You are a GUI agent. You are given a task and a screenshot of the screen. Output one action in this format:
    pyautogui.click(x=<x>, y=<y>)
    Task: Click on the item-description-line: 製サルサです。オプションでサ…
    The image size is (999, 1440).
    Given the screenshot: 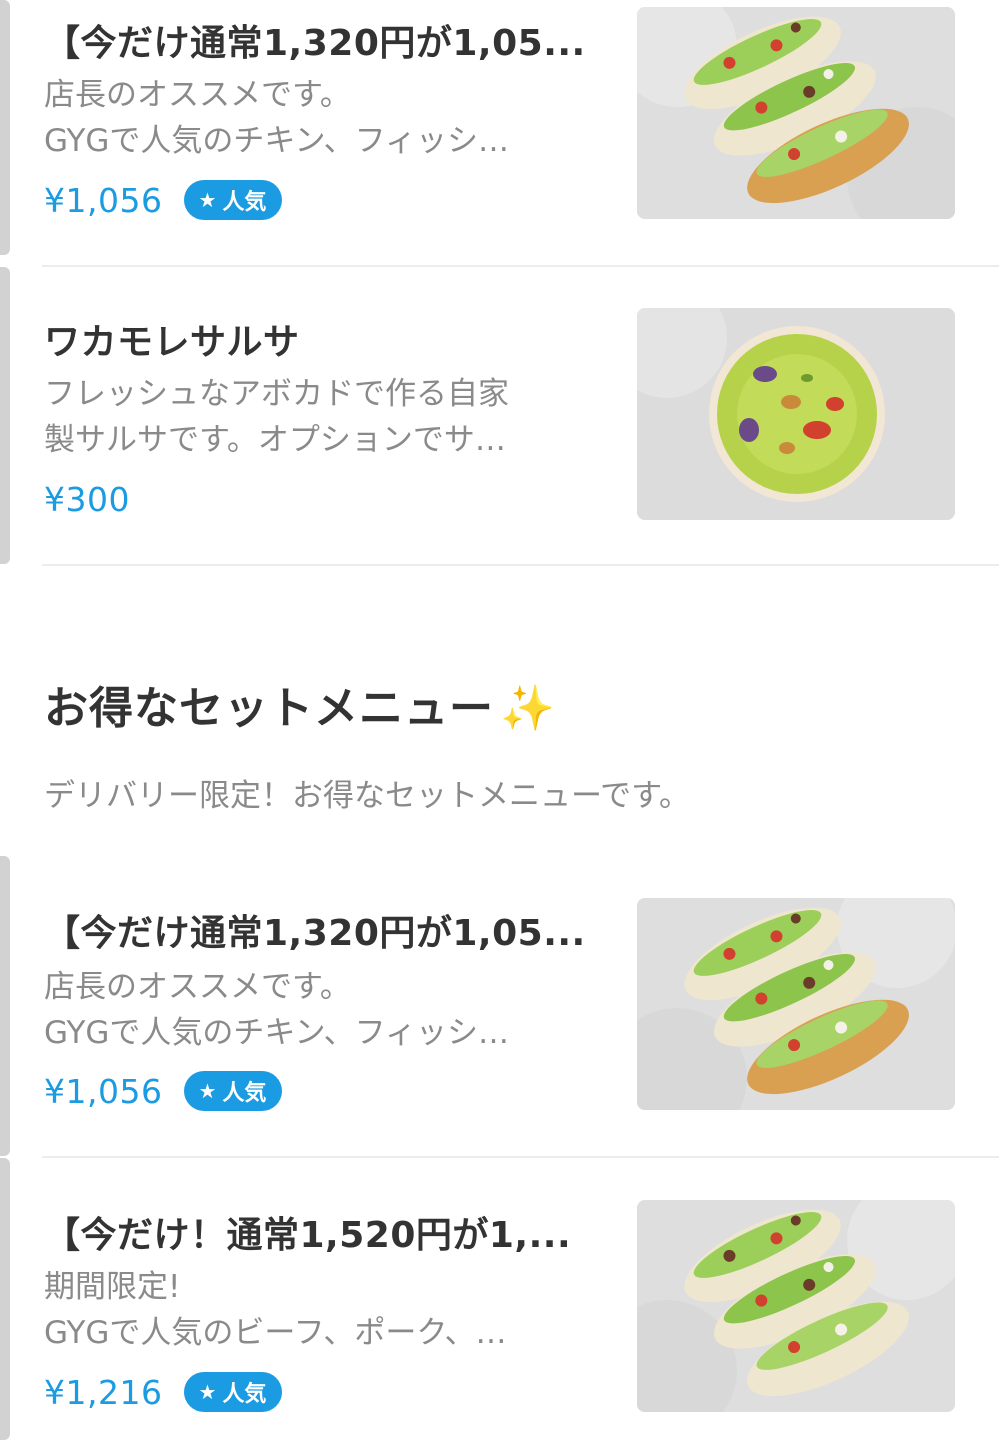 What is the action you would take?
    pyautogui.click(x=275, y=440)
    